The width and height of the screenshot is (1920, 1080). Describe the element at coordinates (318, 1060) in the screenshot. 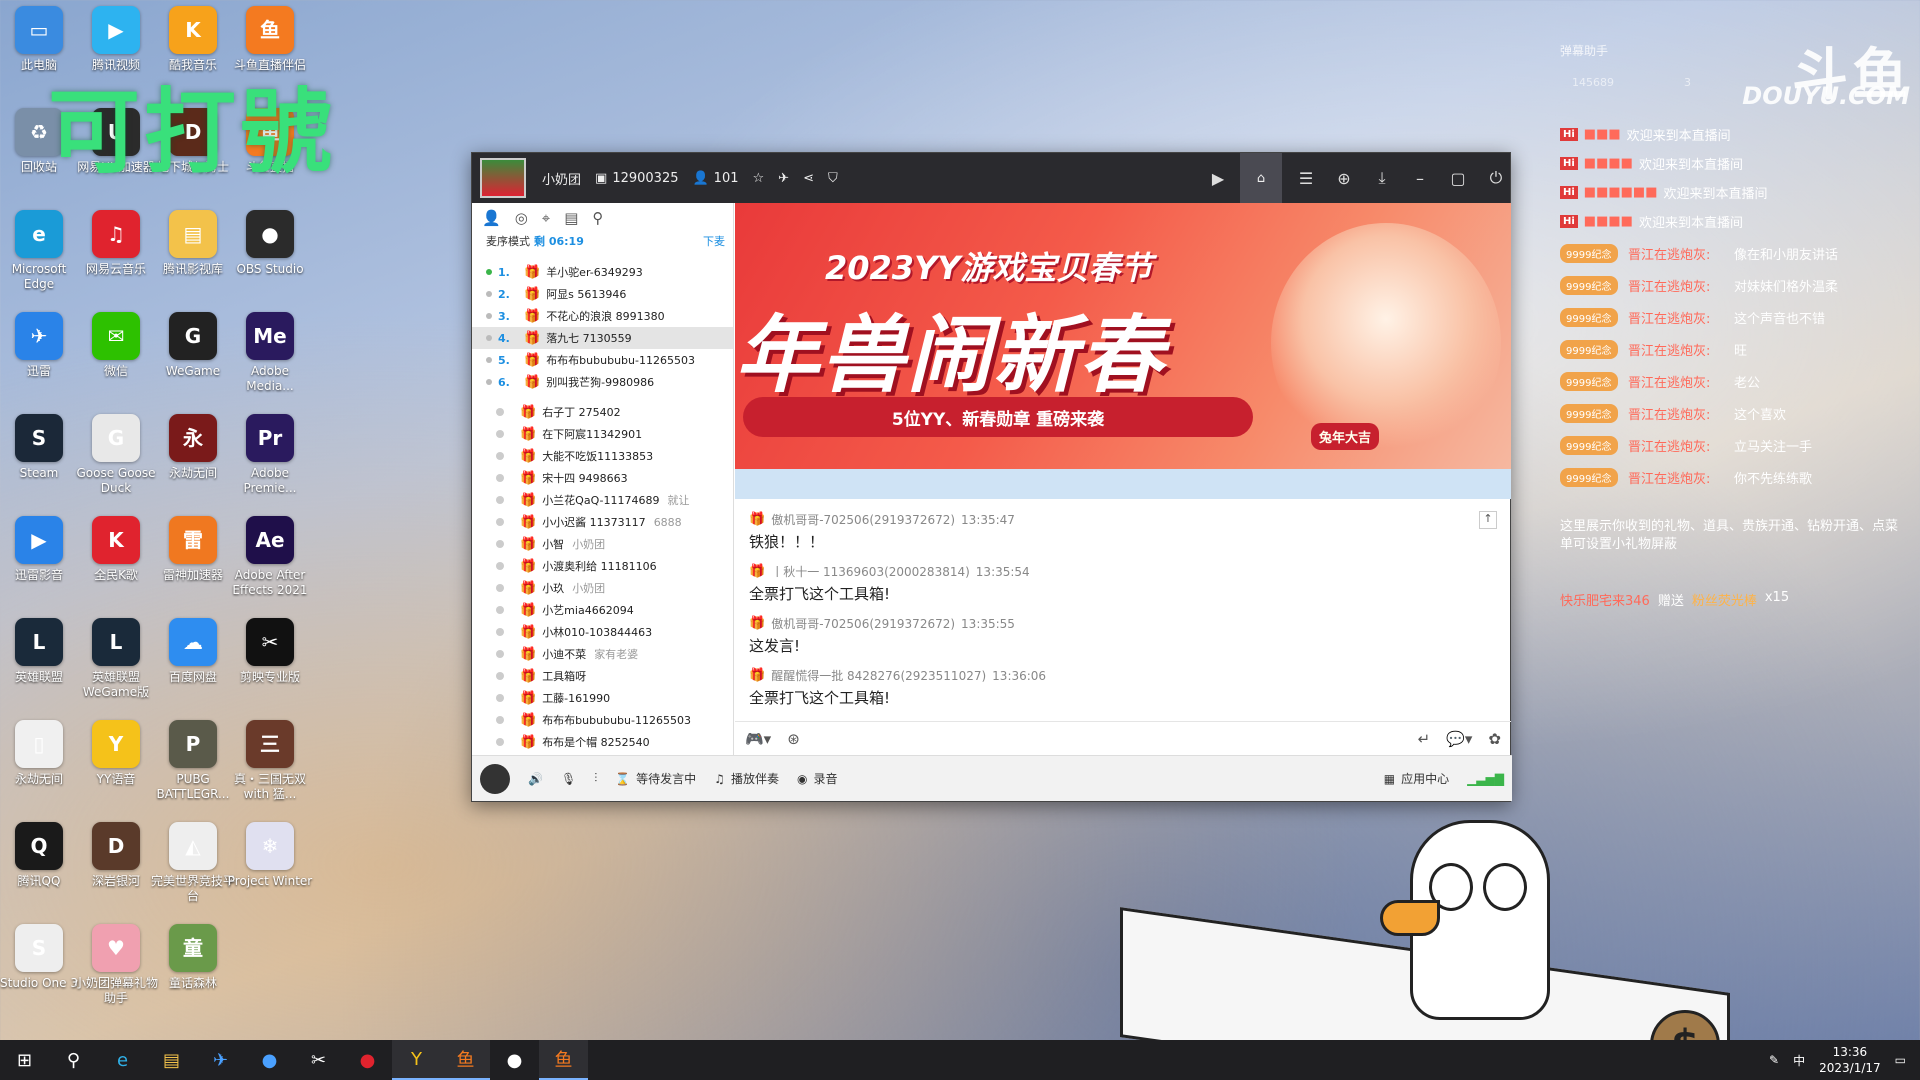

I see `jianying-taskbar-icon: ✂` at that location.